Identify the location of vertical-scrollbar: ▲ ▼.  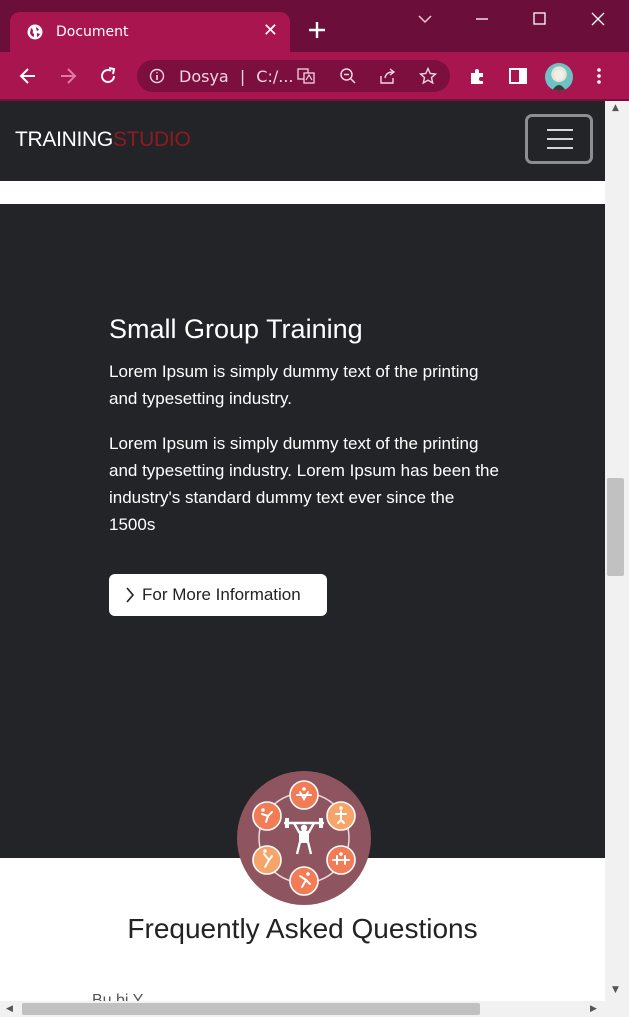
(617, 551).